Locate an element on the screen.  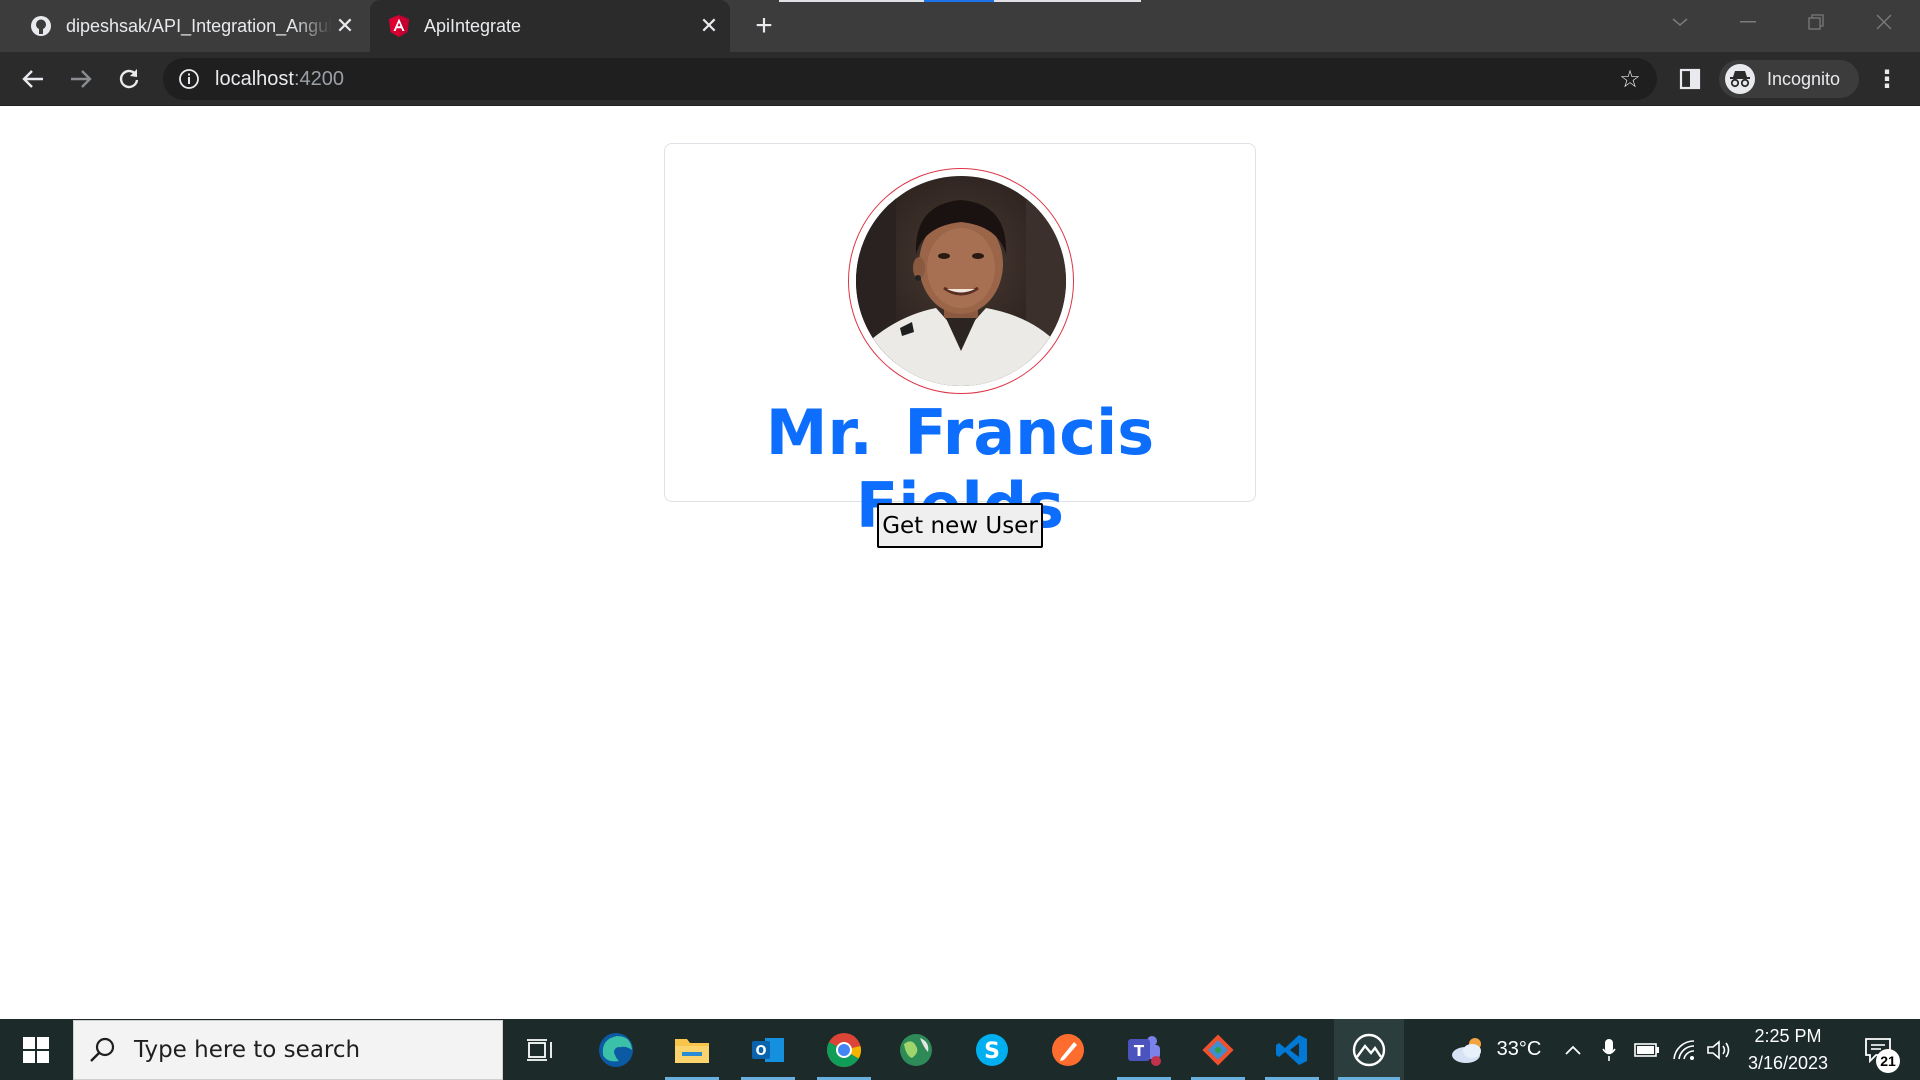
svg-text: S is located at coordinates (992, 1051).